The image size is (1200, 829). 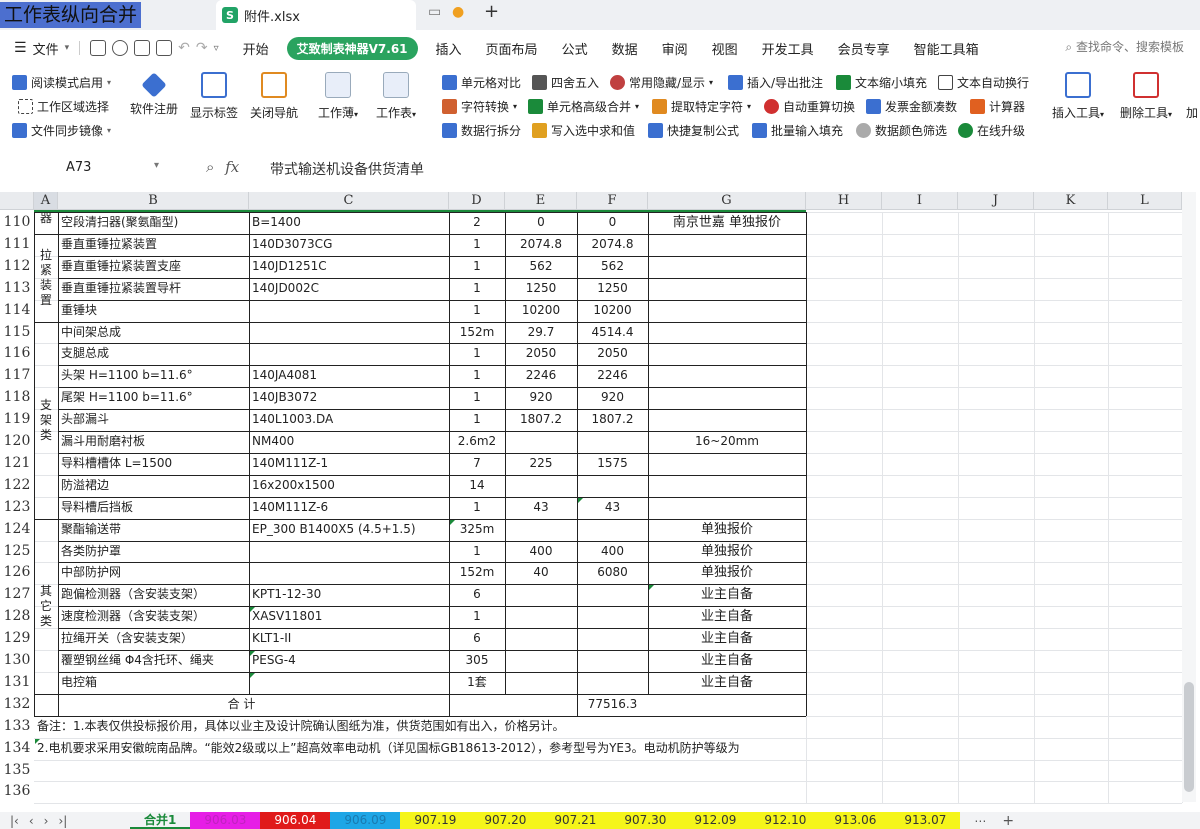 I want to click on cell-c: 140JA4081, so click(x=349, y=376).